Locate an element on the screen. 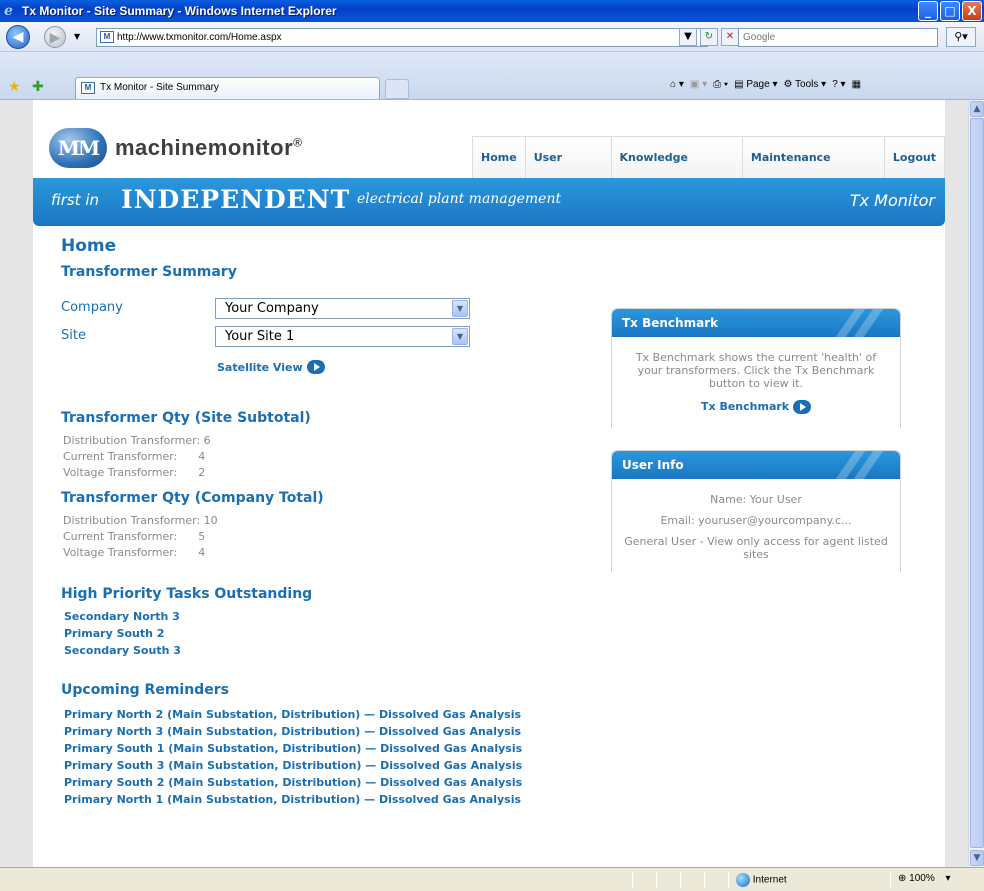 The height and width of the screenshot is (891, 984). scroll-up-icon: ▲ is located at coordinates (977, 109).